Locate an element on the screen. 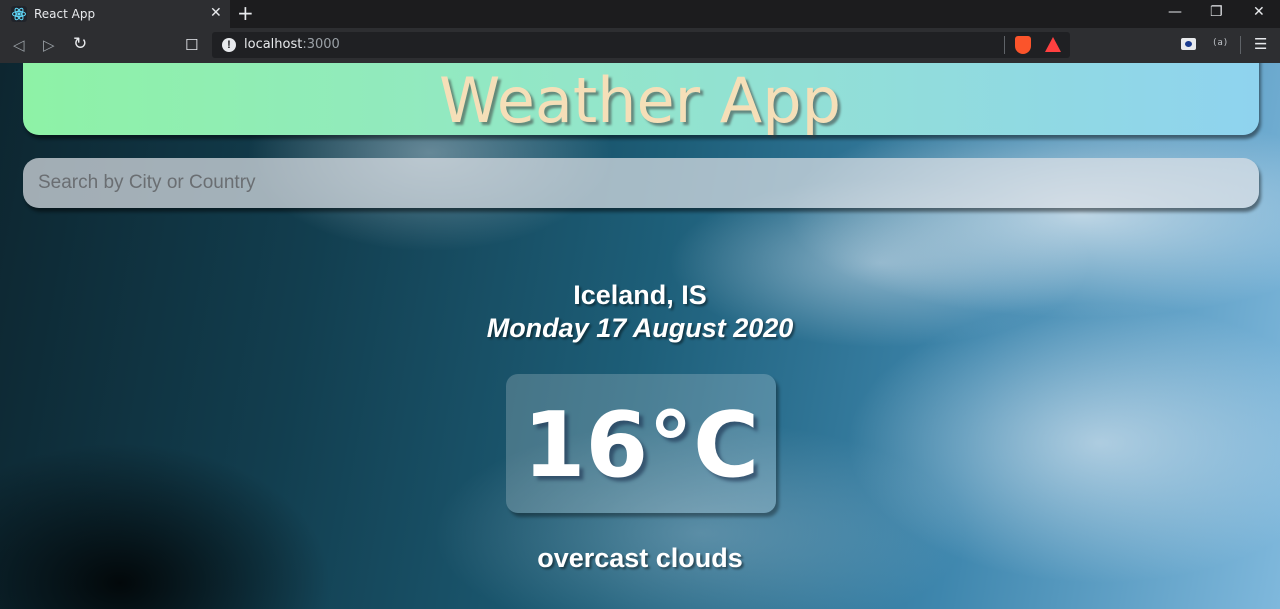  site-info-icon: ! is located at coordinates (229, 45).